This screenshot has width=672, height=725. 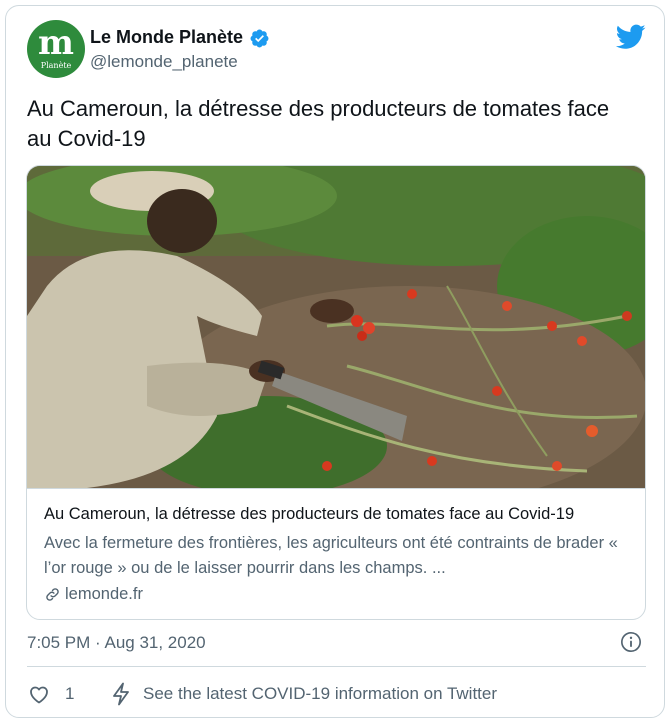 I want to click on like-count: 1, so click(x=70, y=693).